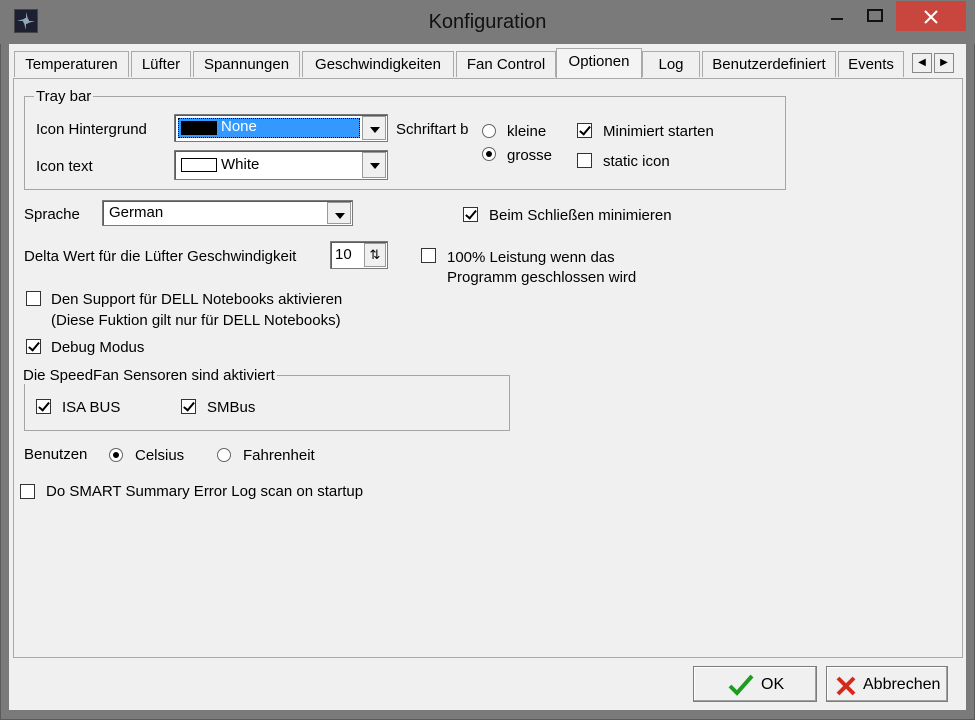  Describe the element at coordinates (636, 161) in the screenshot. I see `static-icon-label: static icon` at that location.